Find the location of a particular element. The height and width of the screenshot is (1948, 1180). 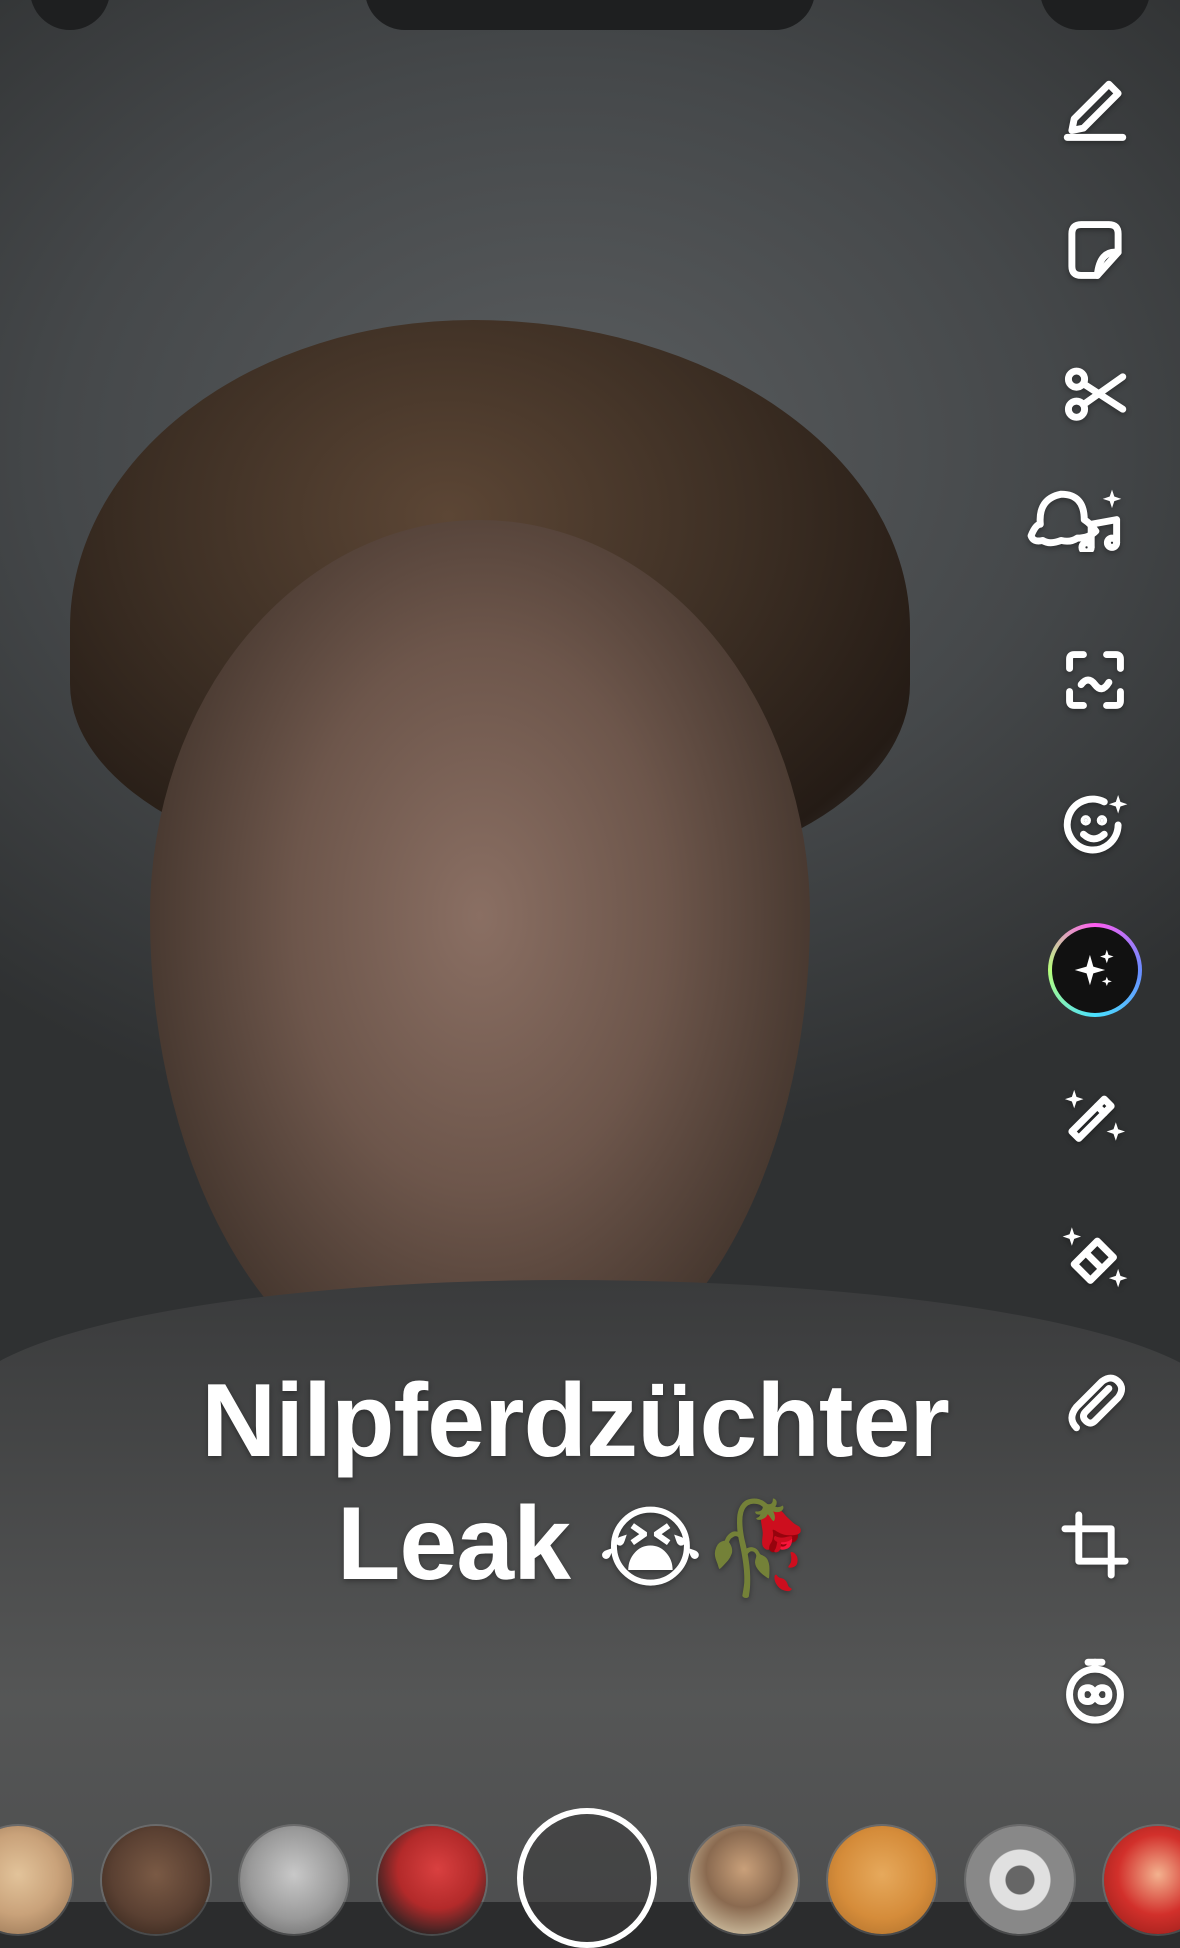

sticker-icon is located at coordinates (1095, 250).